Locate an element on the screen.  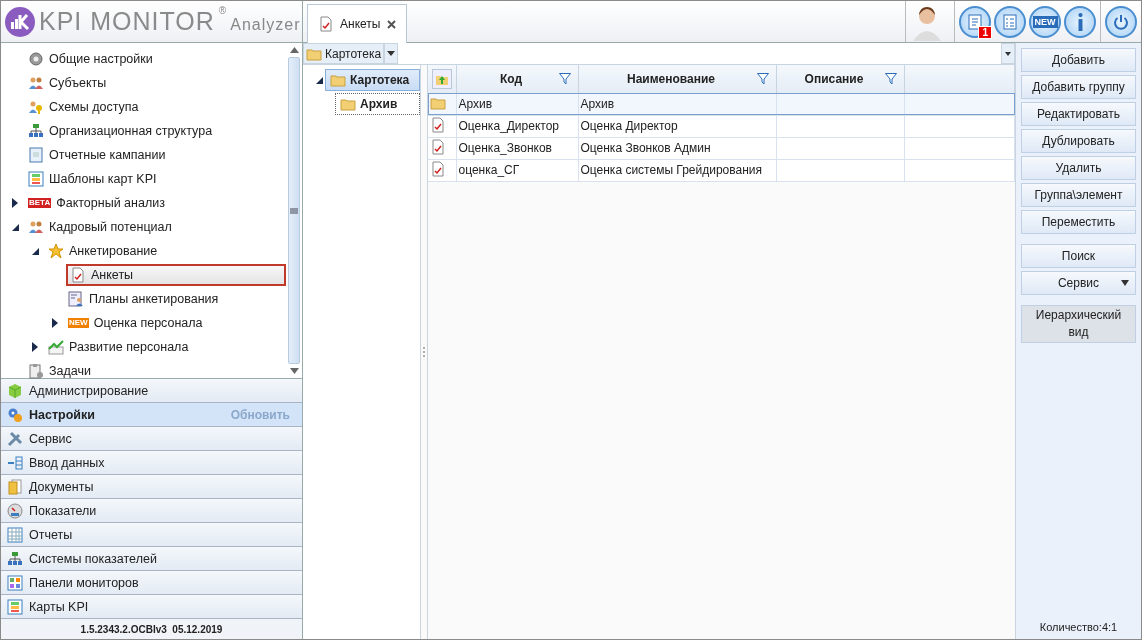
info-icon is located at coordinates (1080, 21).